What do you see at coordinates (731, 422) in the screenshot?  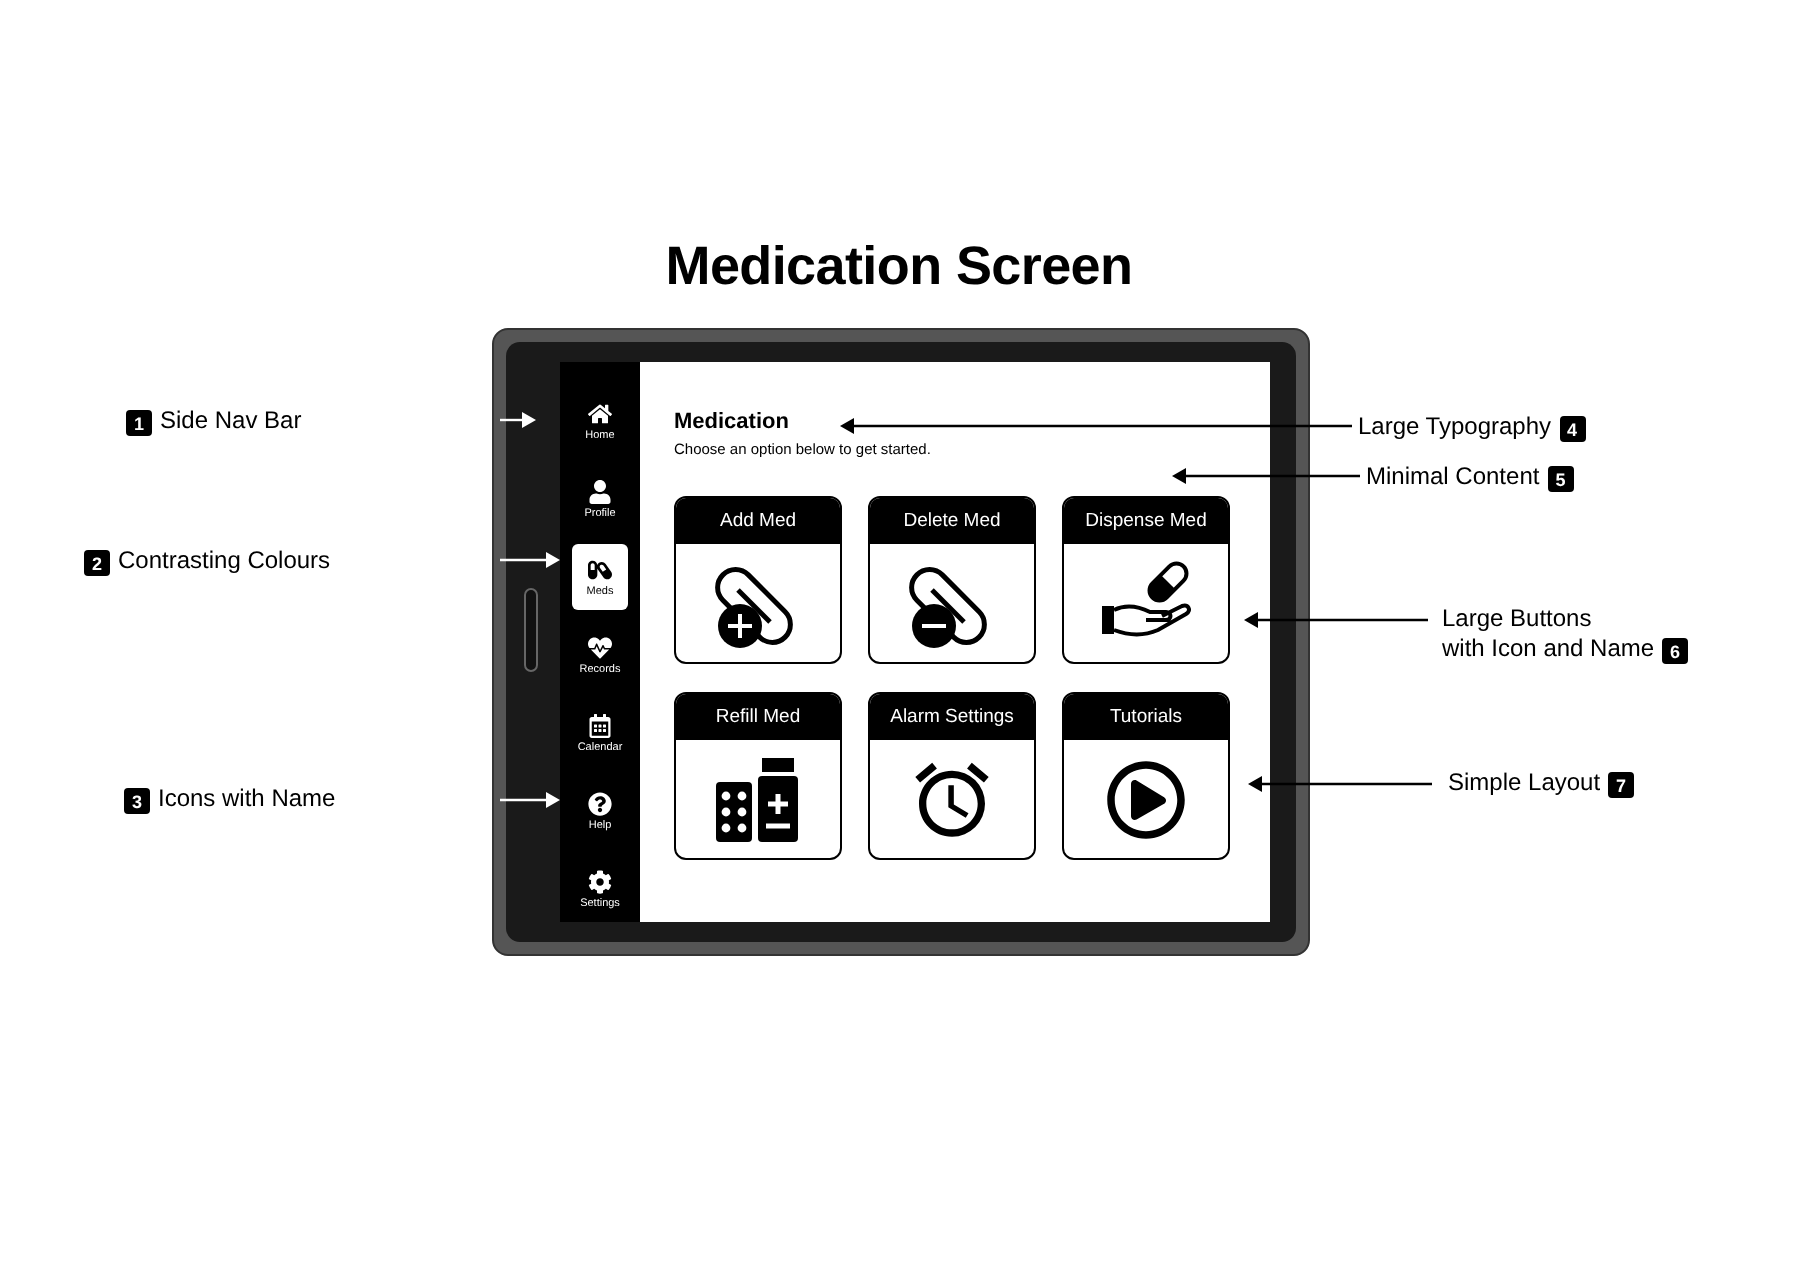 I see `screen-heading: Medication` at bounding box center [731, 422].